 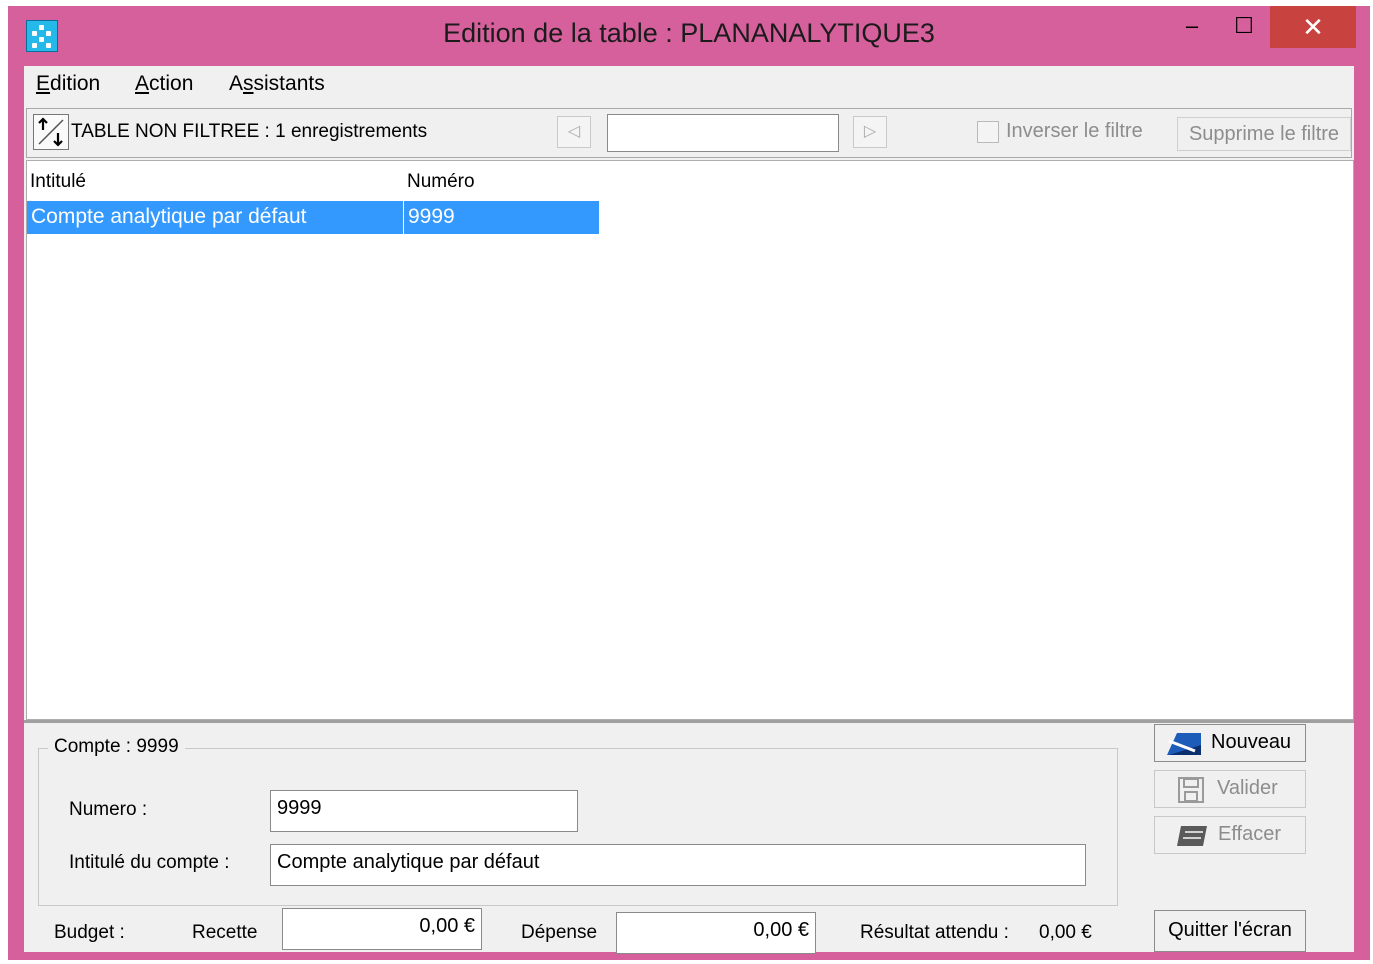 I want to click on validate-button-label: Valider, so click(x=1247, y=788).